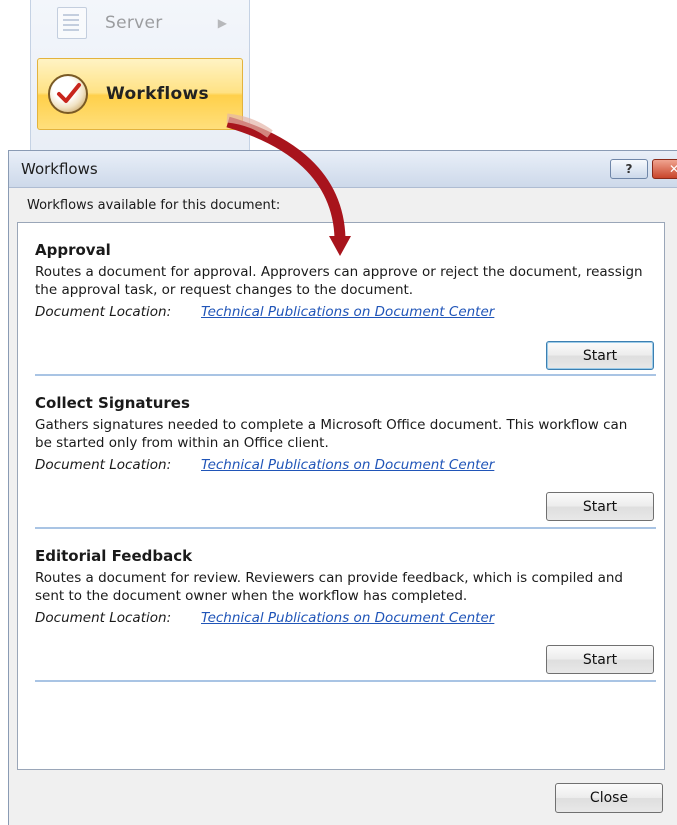  I want to click on submenu-arrow-icon: ▶, so click(222, 23).